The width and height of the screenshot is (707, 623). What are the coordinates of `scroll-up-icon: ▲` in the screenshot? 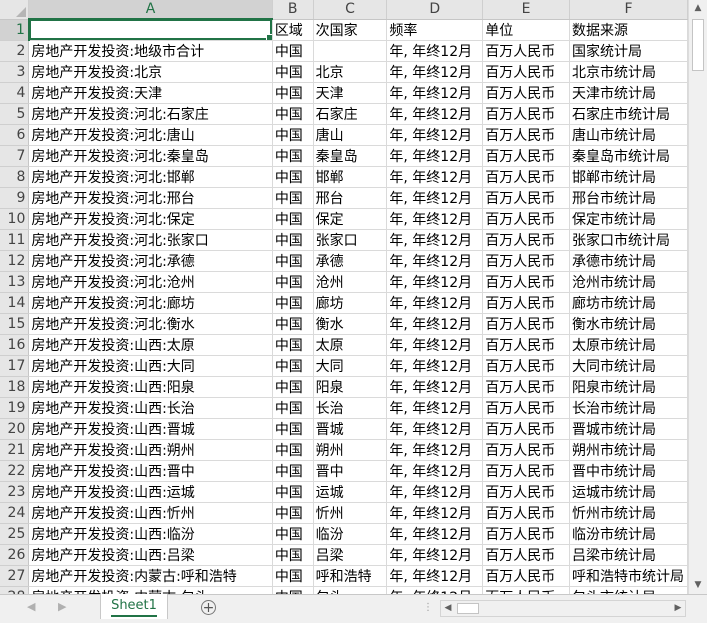 It's located at (698, 8).